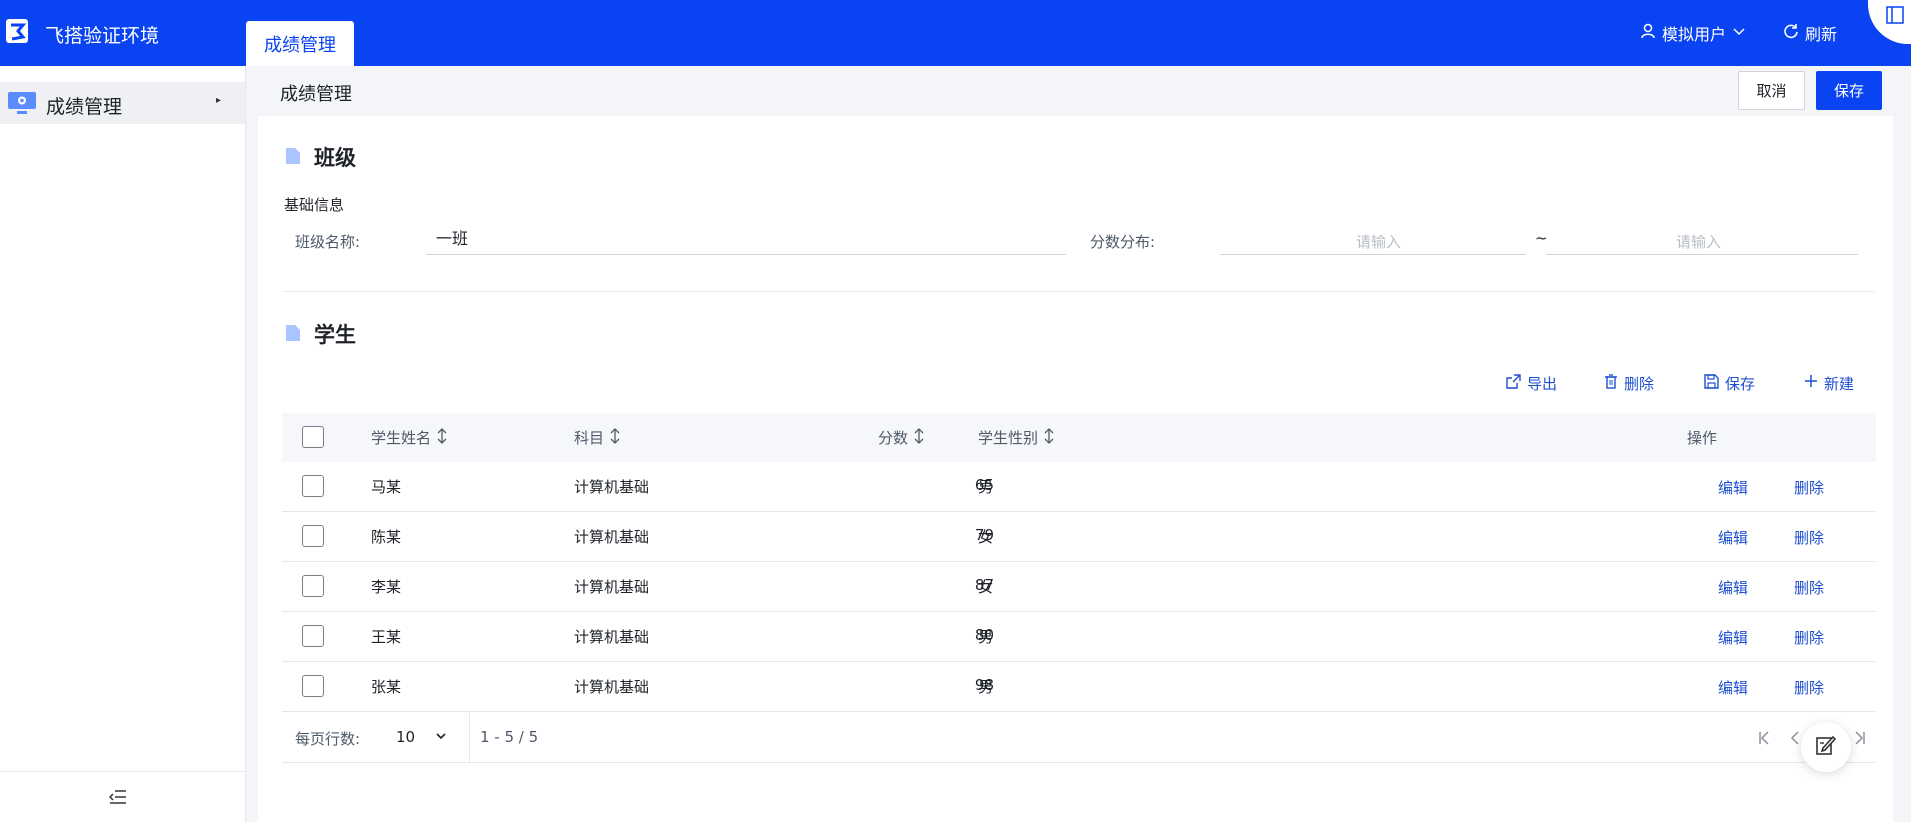  Describe the element at coordinates (386, 537) in the screenshot. I see `cell-name: 陈某` at that location.